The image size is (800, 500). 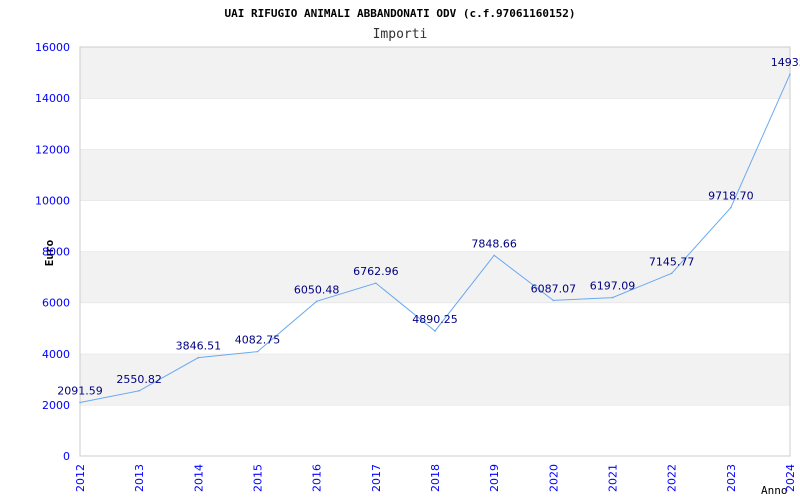 What do you see at coordinates (672, 478) in the screenshot?
I see `x-tick-label: 2022` at bounding box center [672, 478].